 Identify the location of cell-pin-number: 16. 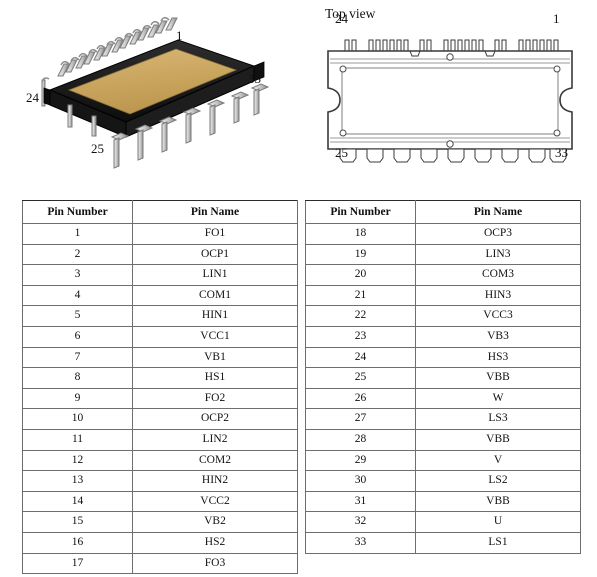
(77, 542).